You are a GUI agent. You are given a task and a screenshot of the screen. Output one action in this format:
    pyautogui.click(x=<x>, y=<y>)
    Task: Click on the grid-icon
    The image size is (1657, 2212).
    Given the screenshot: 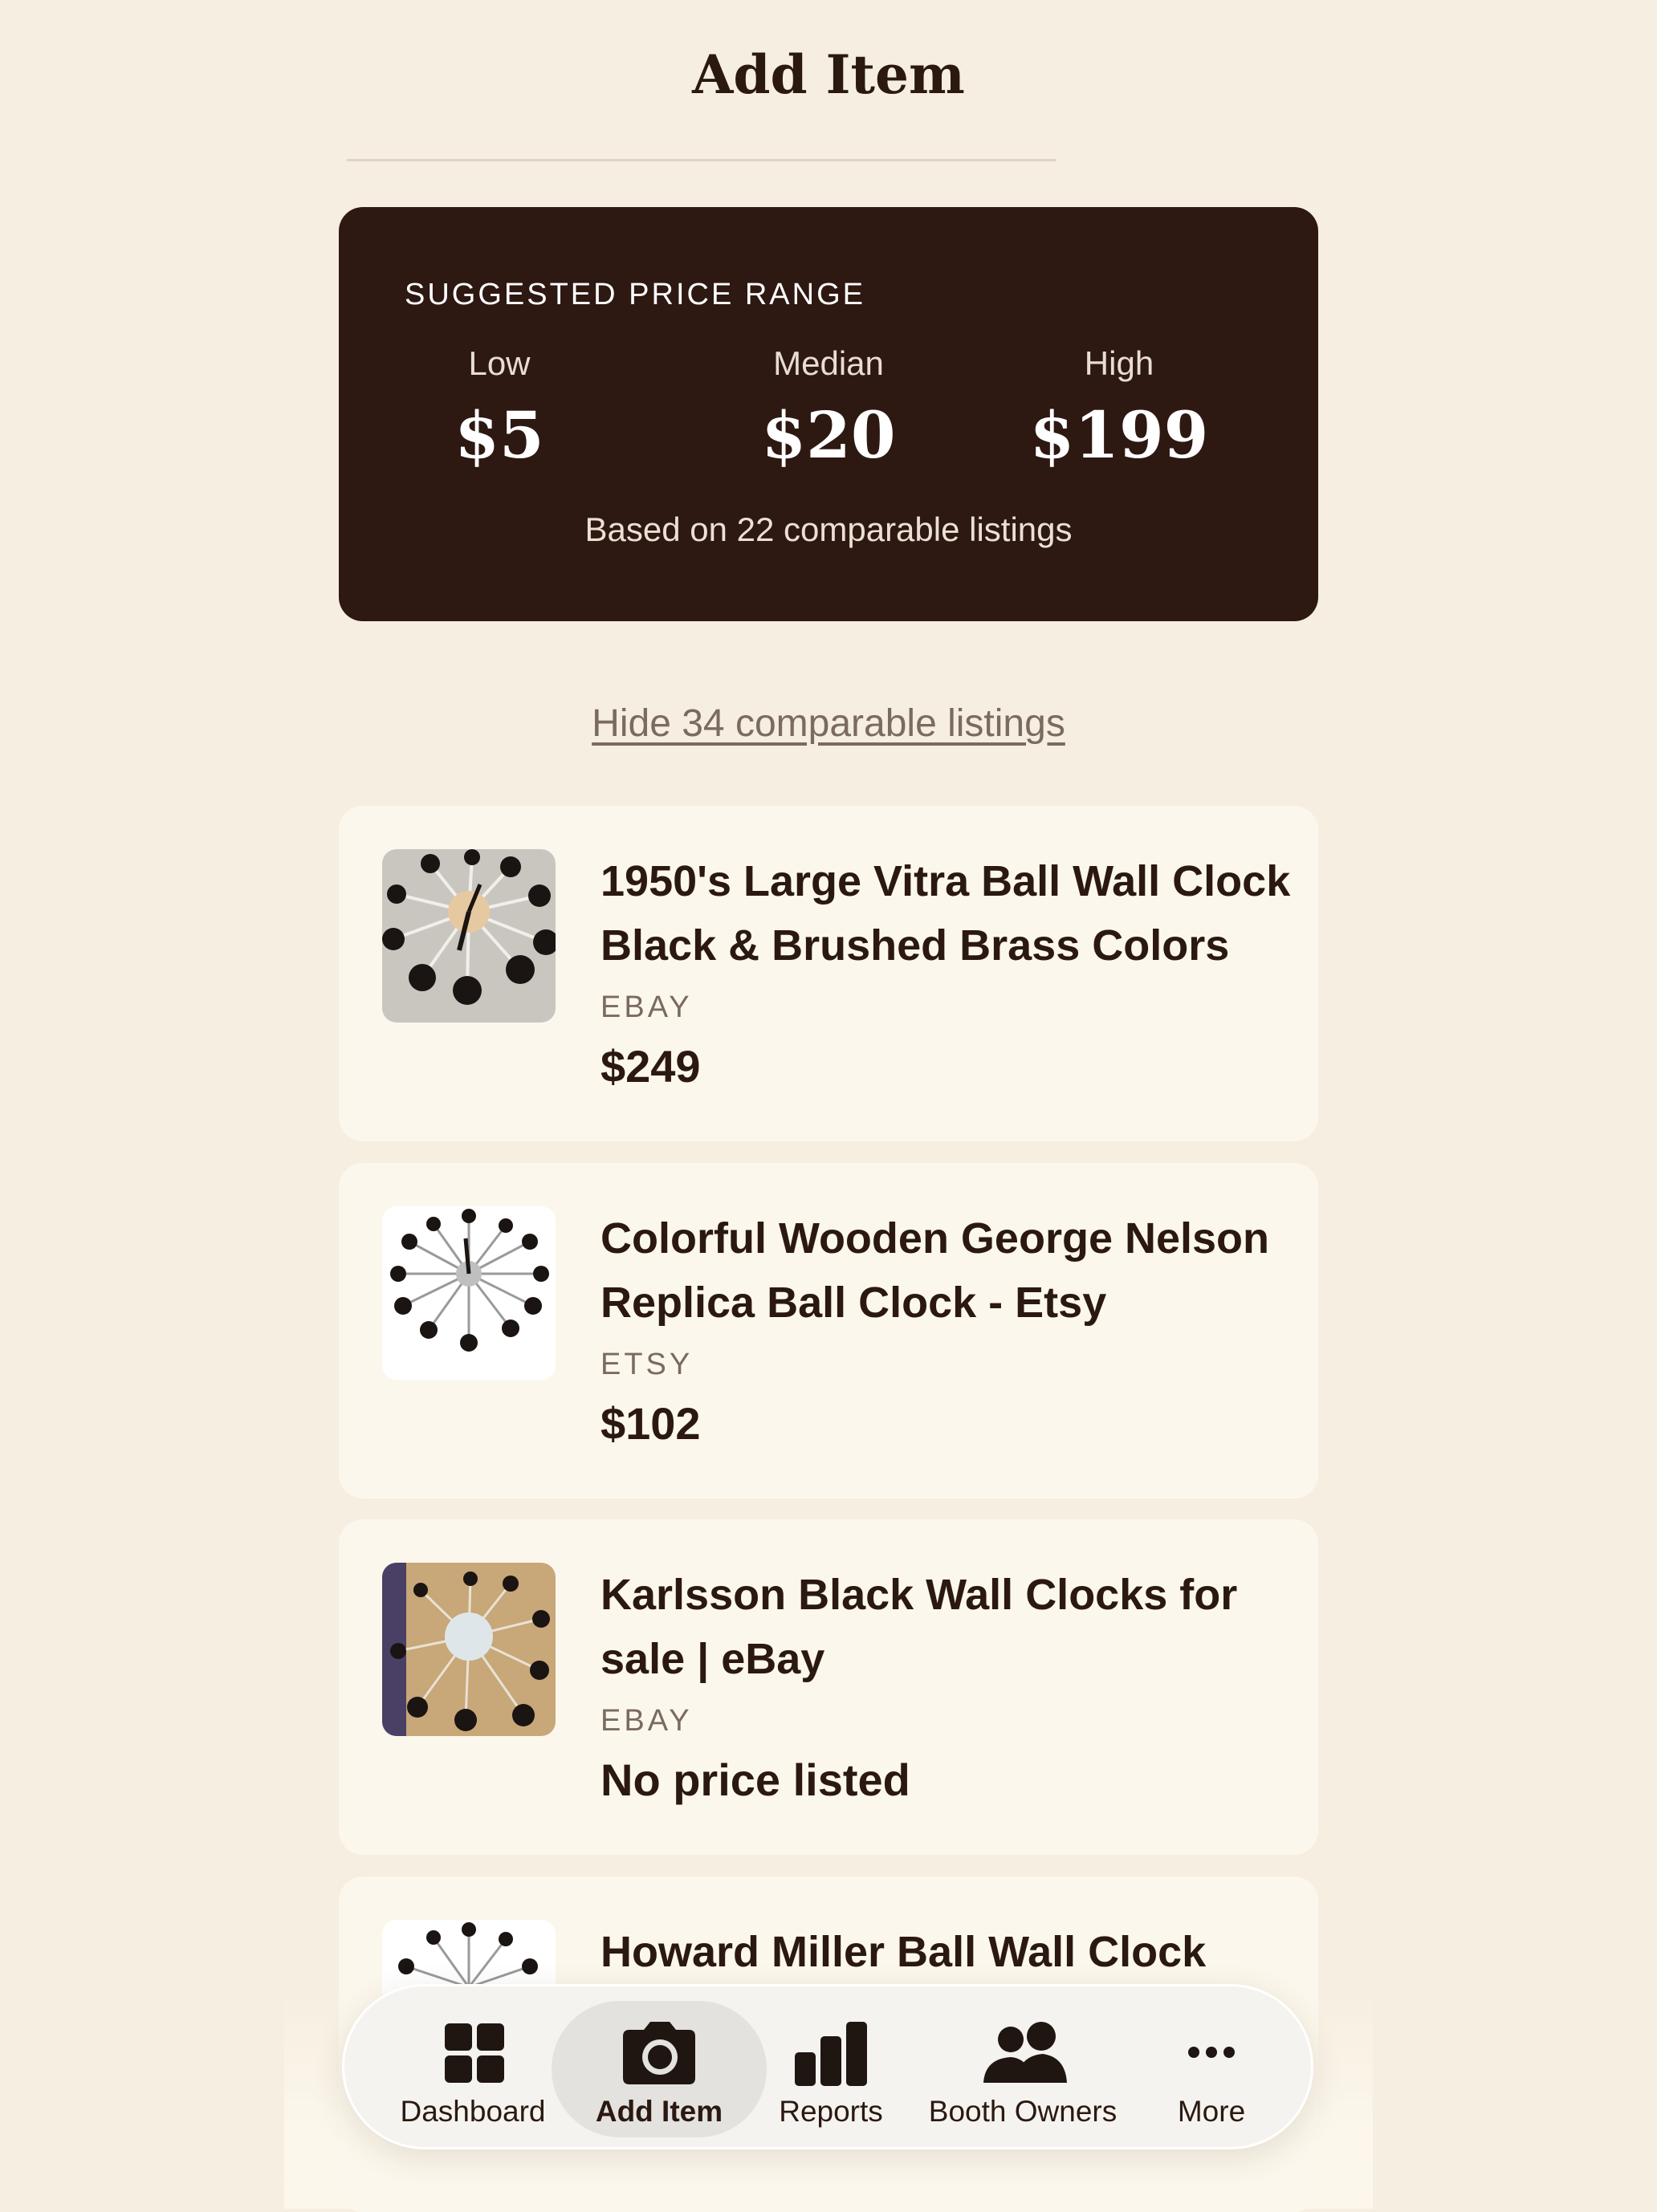 What is the action you would take?
    pyautogui.click(x=473, y=2055)
    